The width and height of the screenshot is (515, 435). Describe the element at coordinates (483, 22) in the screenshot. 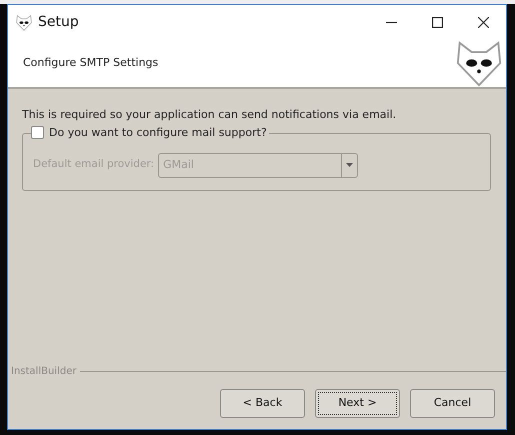

I see `close-icon` at that location.